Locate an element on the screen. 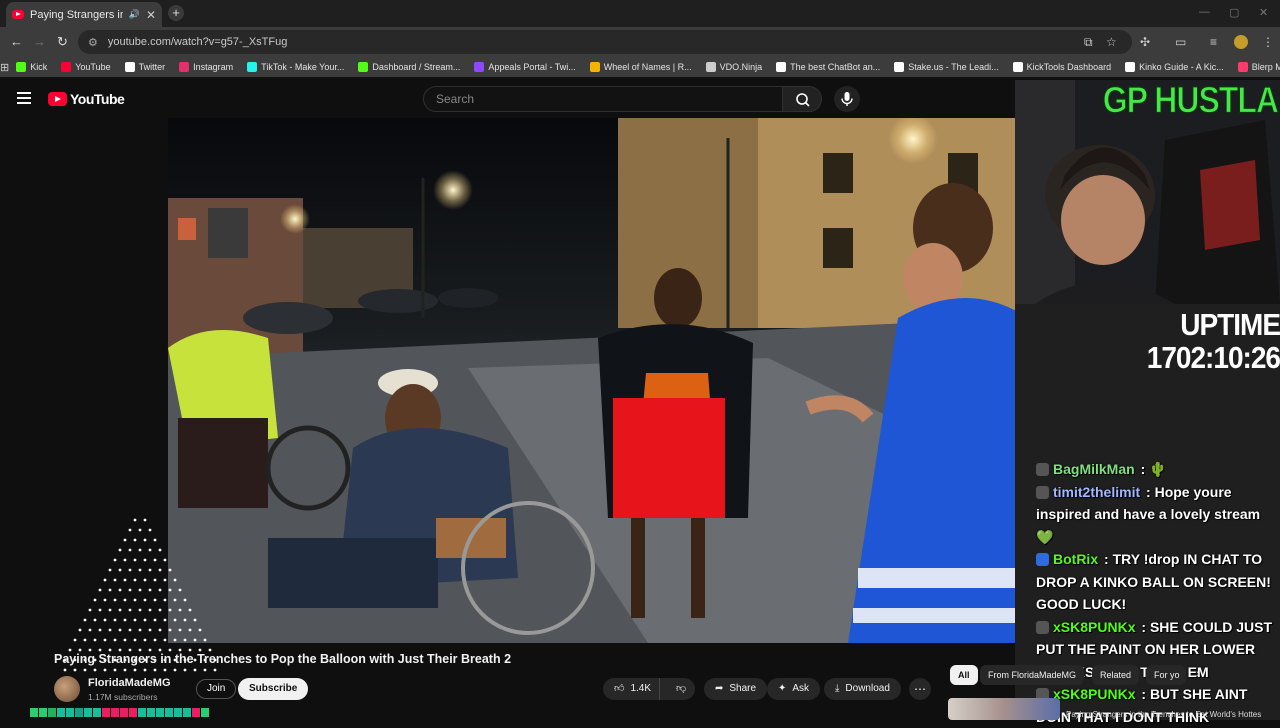 The width and height of the screenshot is (1280, 728). minimize-icon: — is located at coordinates (1204, 12).